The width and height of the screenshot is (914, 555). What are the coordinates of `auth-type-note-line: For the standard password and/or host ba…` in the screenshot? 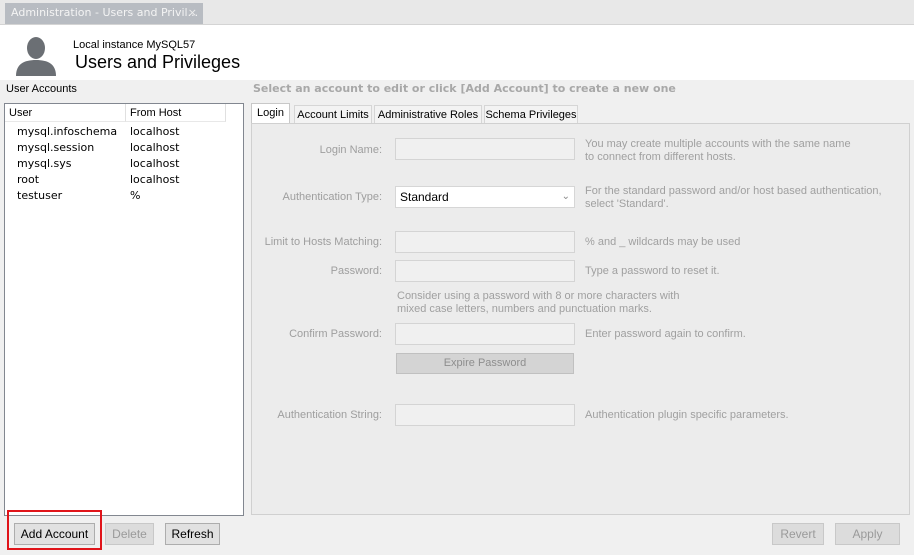 It's located at (733, 191).